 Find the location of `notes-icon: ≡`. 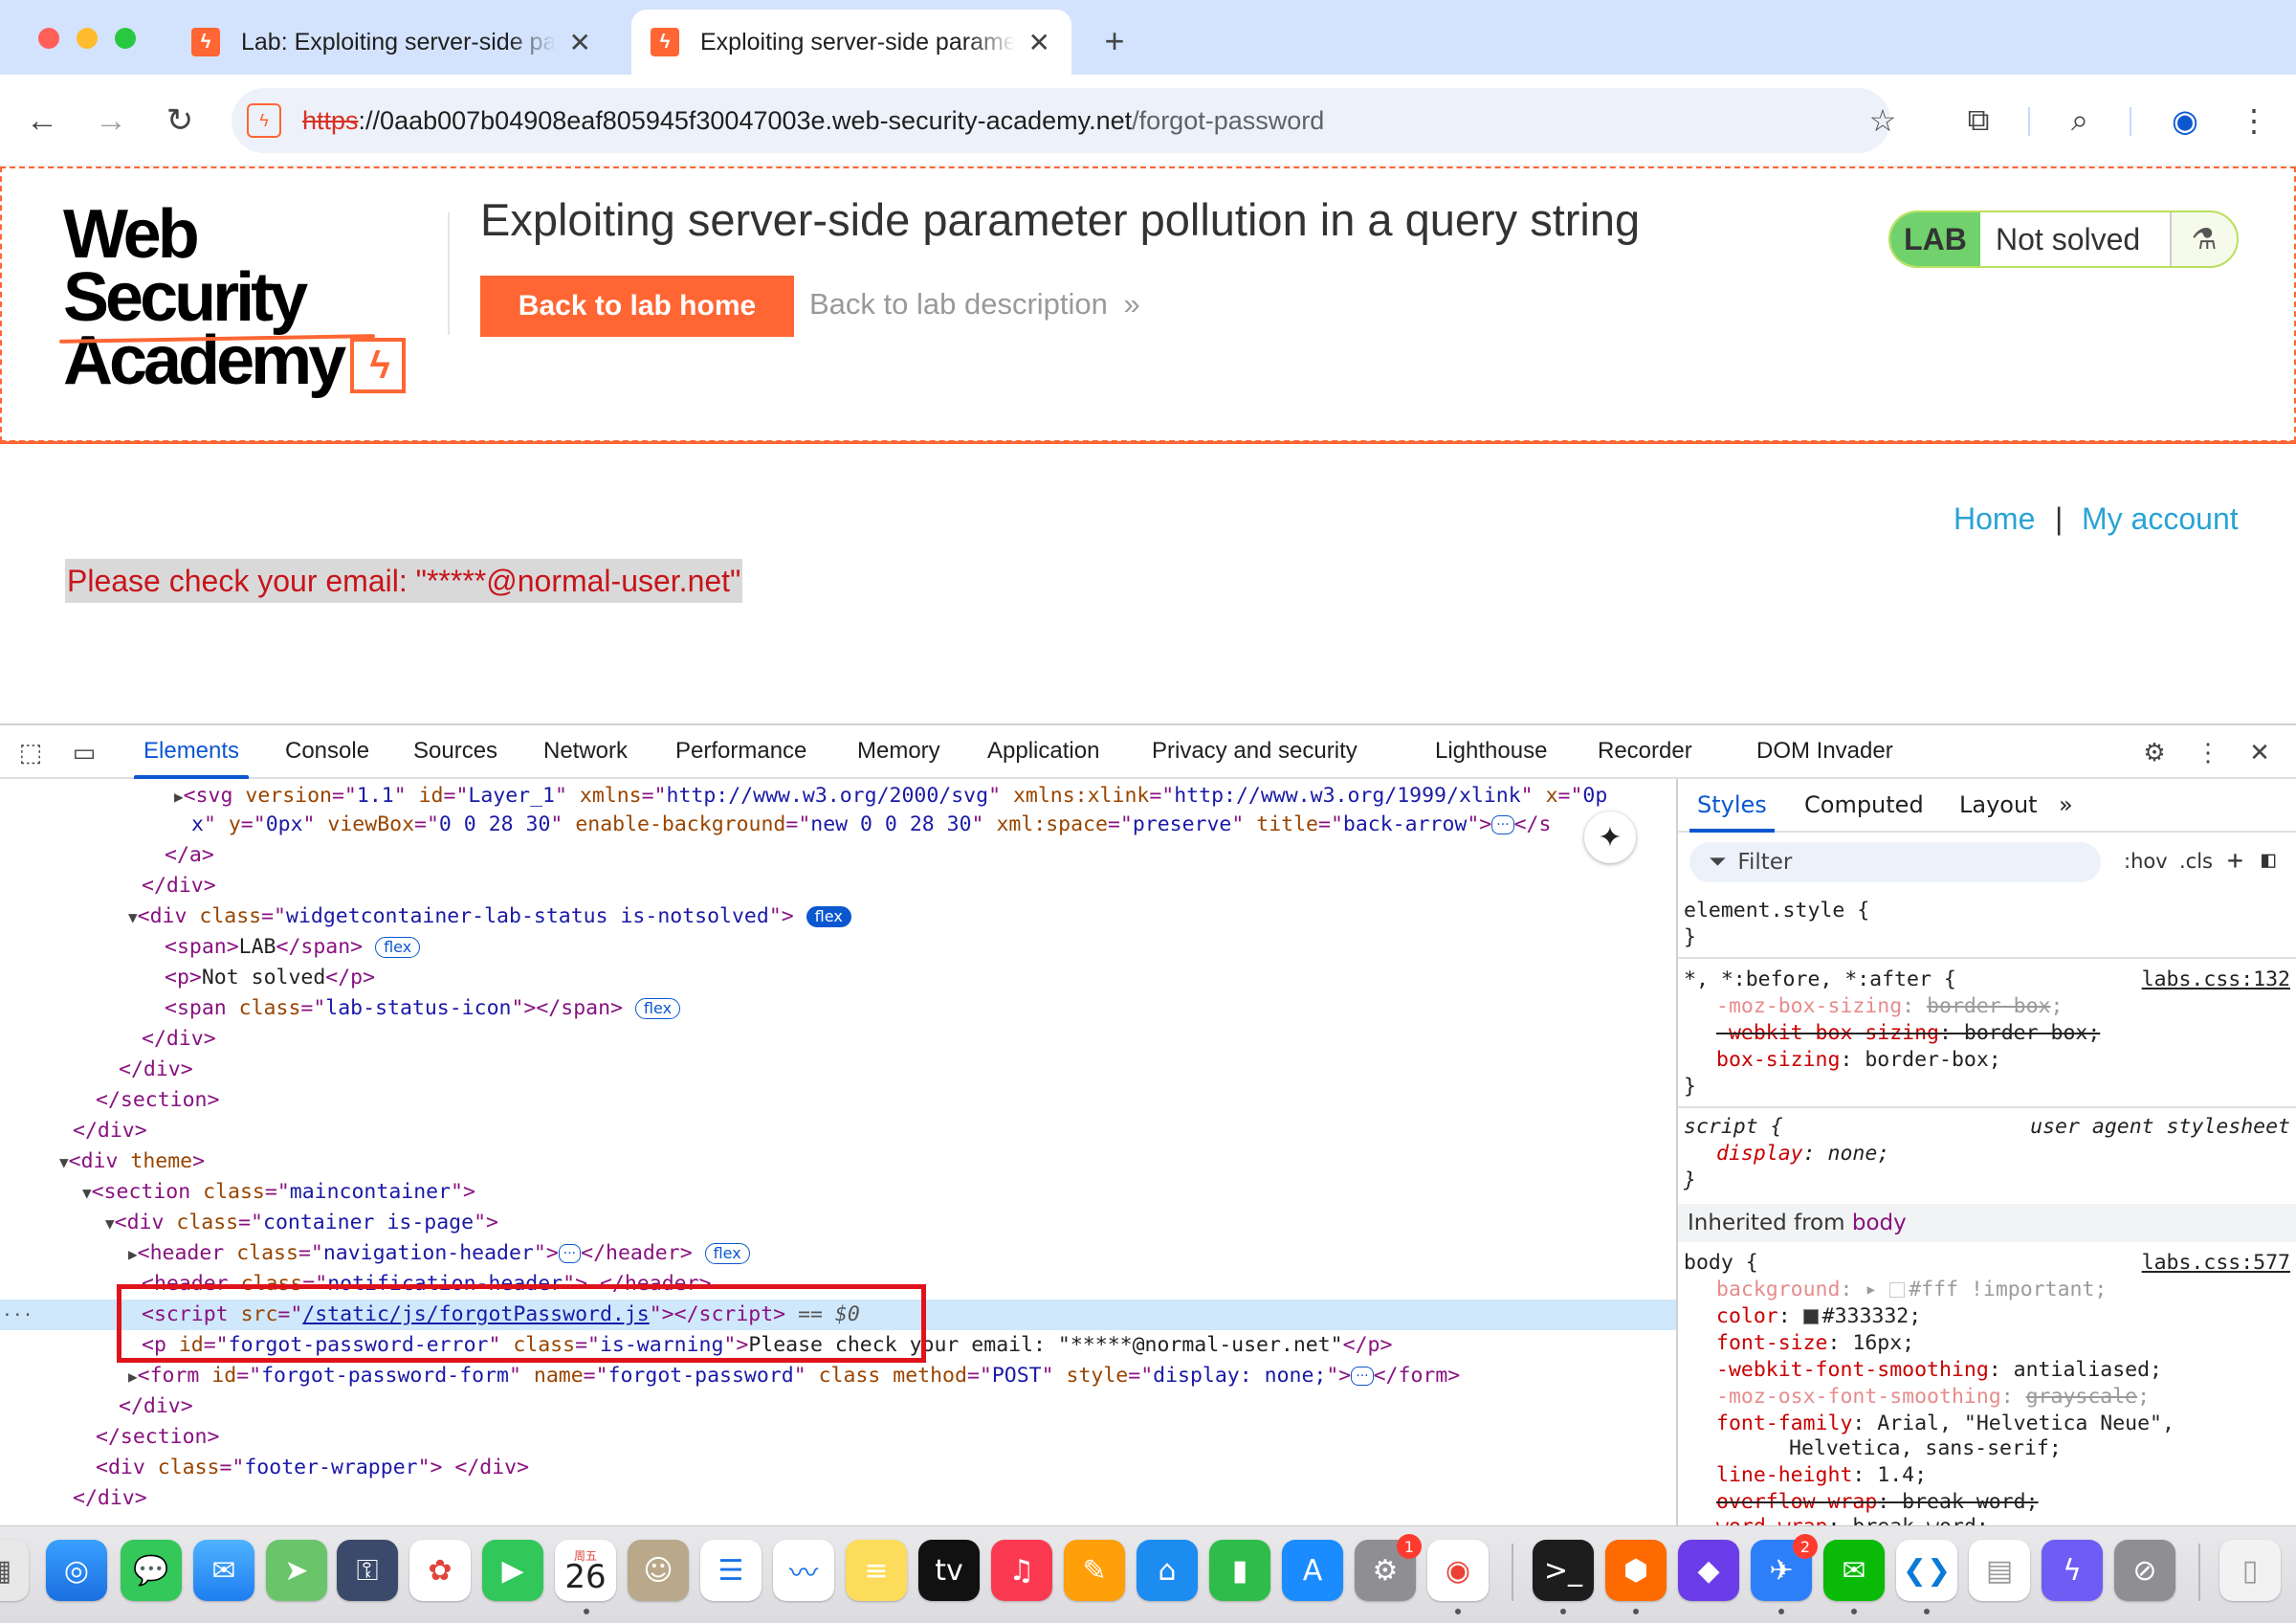

notes-icon: ≡ is located at coordinates (877, 1571).